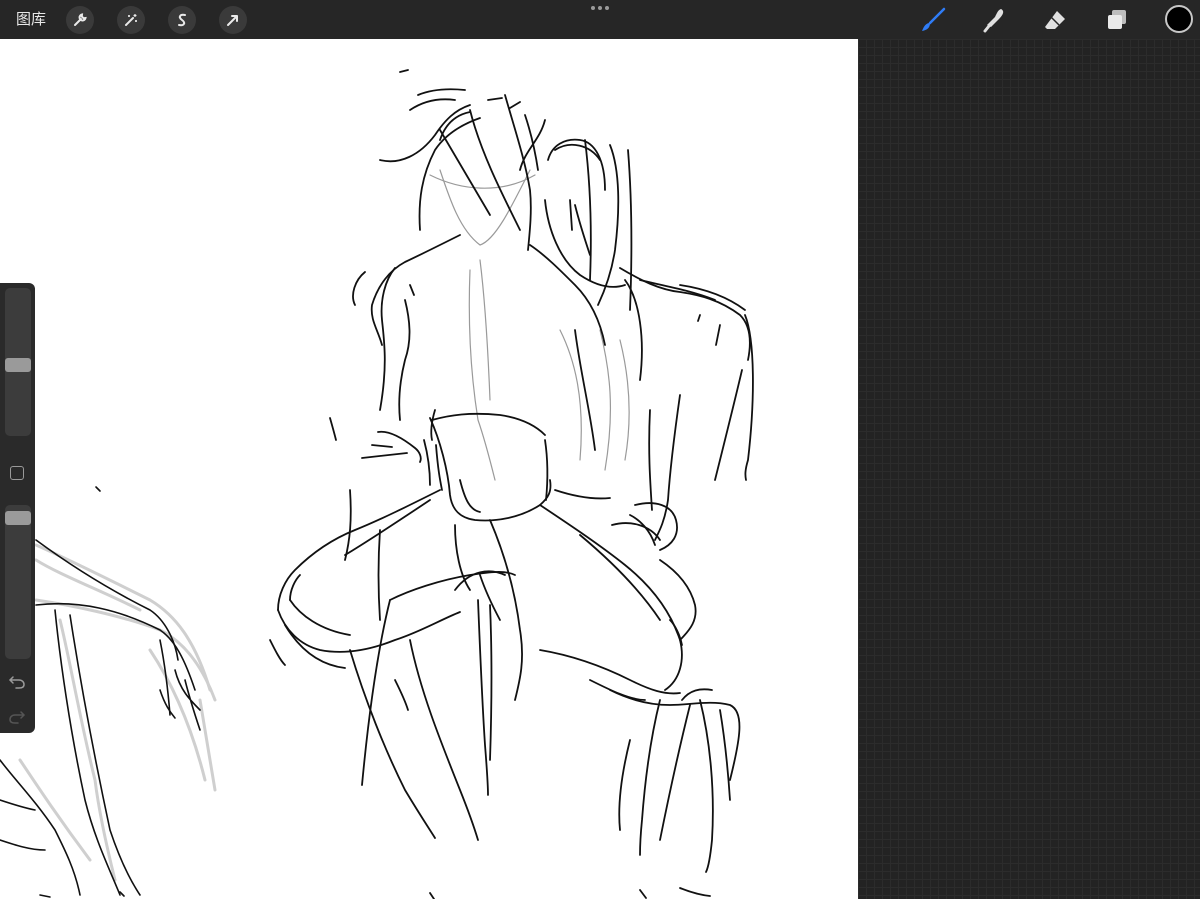 This screenshot has width=1200, height=899. I want to click on wrench-icon, so click(80, 20).